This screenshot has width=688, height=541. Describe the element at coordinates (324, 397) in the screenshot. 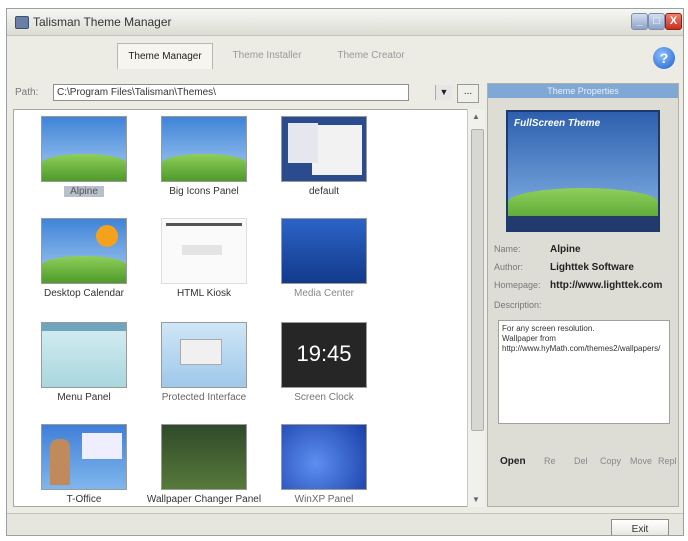

I see `theme-name: Screen Clock` at that location.